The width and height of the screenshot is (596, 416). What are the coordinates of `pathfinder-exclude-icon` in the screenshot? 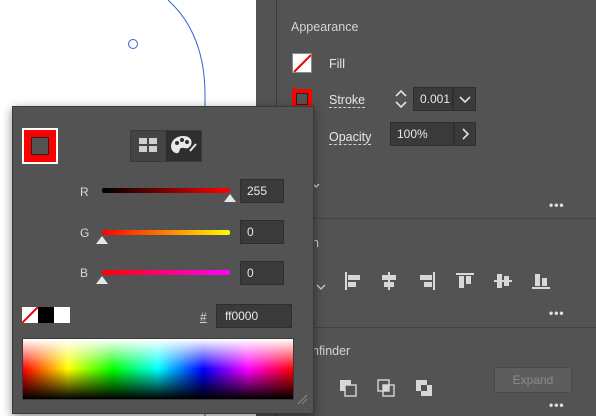 It's located at (424, 390).